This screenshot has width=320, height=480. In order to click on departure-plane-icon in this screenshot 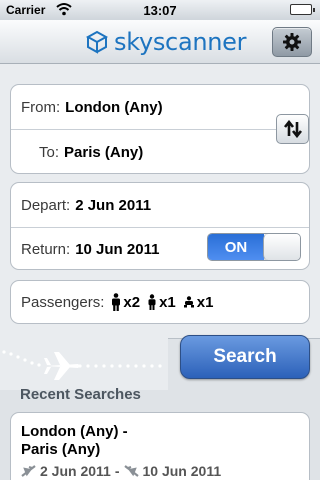, I will do `click(28, 471)`.